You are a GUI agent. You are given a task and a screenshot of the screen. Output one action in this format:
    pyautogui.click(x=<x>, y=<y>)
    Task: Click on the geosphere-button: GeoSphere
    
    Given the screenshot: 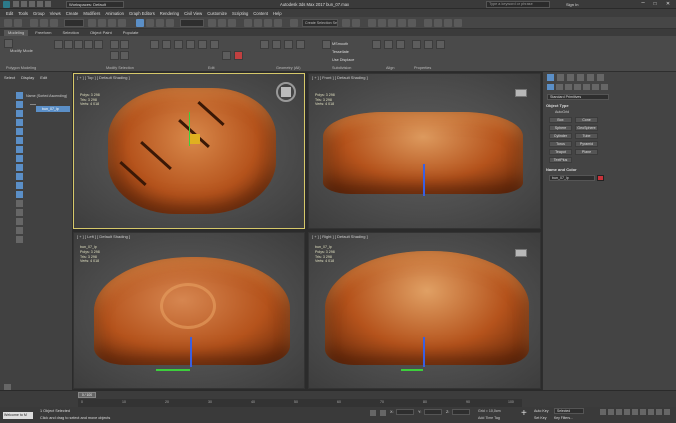 What is the action you would take?
    pyautogui.click(x=586, y=128)
    